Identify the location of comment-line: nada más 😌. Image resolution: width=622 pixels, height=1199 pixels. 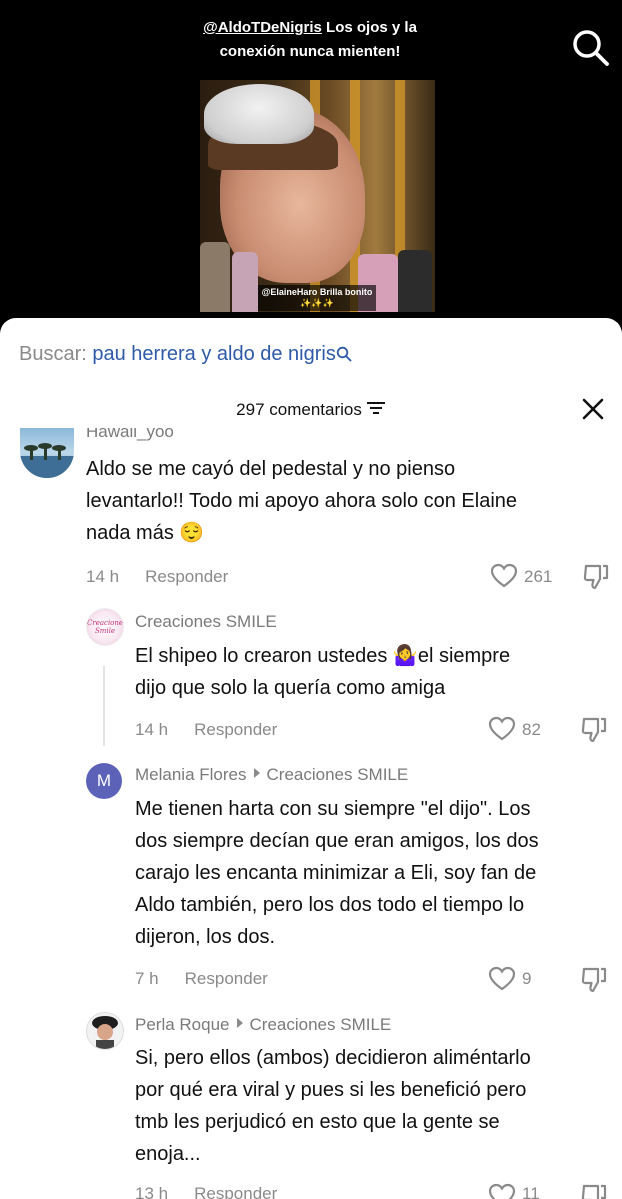
(145, 533).